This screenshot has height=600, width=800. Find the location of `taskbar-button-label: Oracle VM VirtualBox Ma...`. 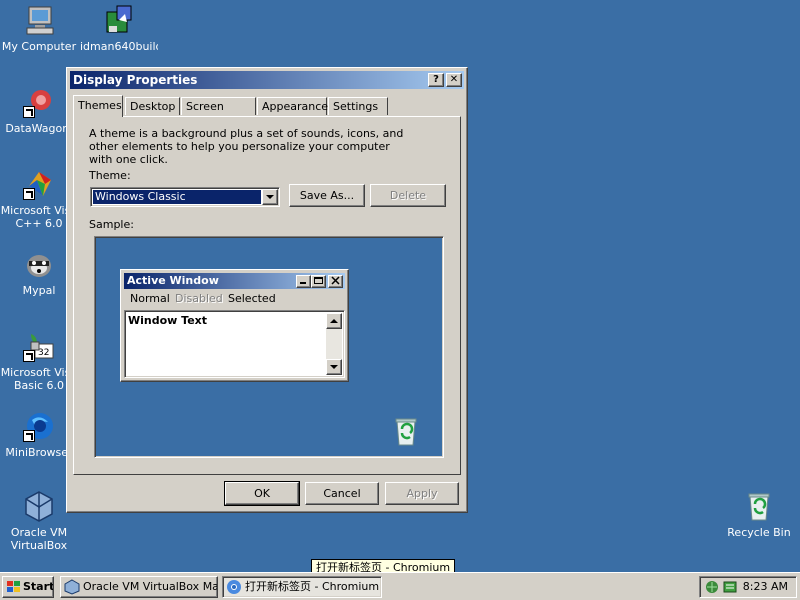

taskbar-button-label: Oracle VM VirtualBox Ma... is located at coordinates (150, 586).